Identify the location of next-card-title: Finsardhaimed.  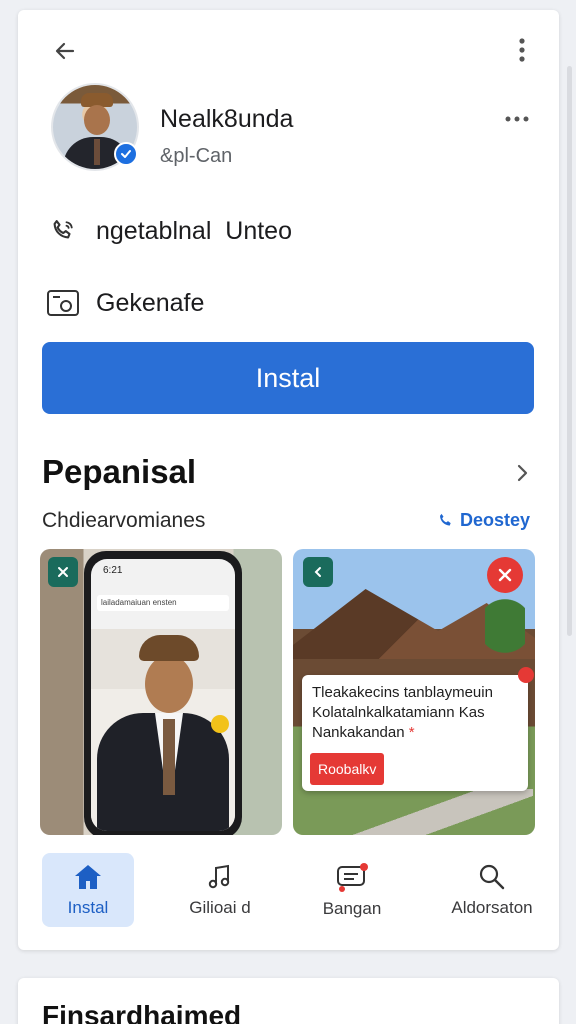
(142, 1012).